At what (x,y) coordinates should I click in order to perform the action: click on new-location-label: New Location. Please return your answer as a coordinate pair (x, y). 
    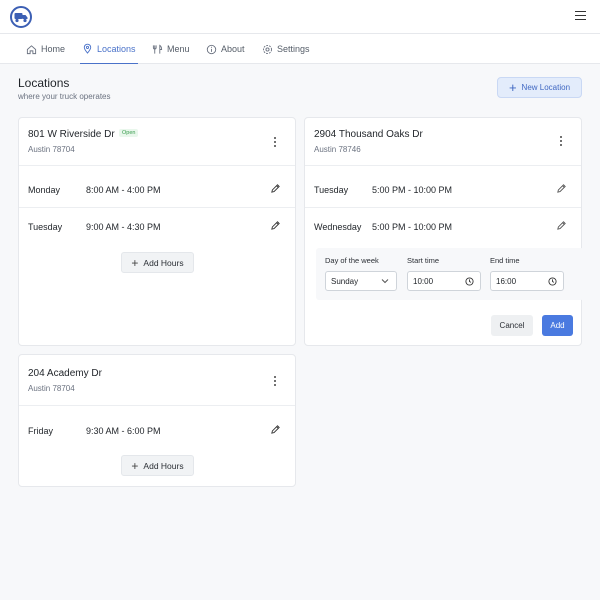
    Looking at the image, I should click on (546, 87).